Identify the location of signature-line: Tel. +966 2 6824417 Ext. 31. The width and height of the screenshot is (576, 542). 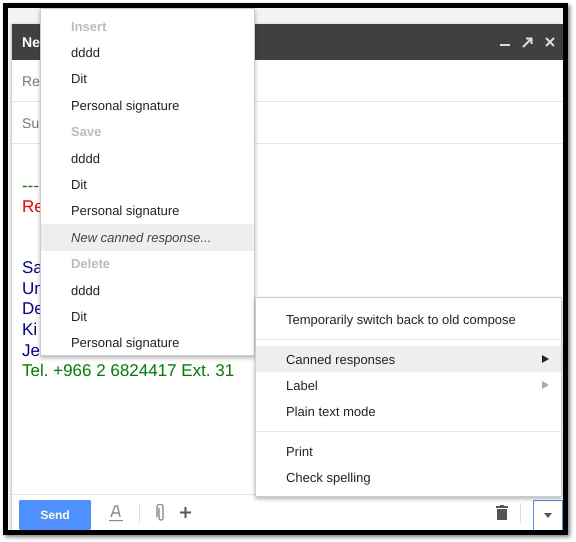
(128, 371).